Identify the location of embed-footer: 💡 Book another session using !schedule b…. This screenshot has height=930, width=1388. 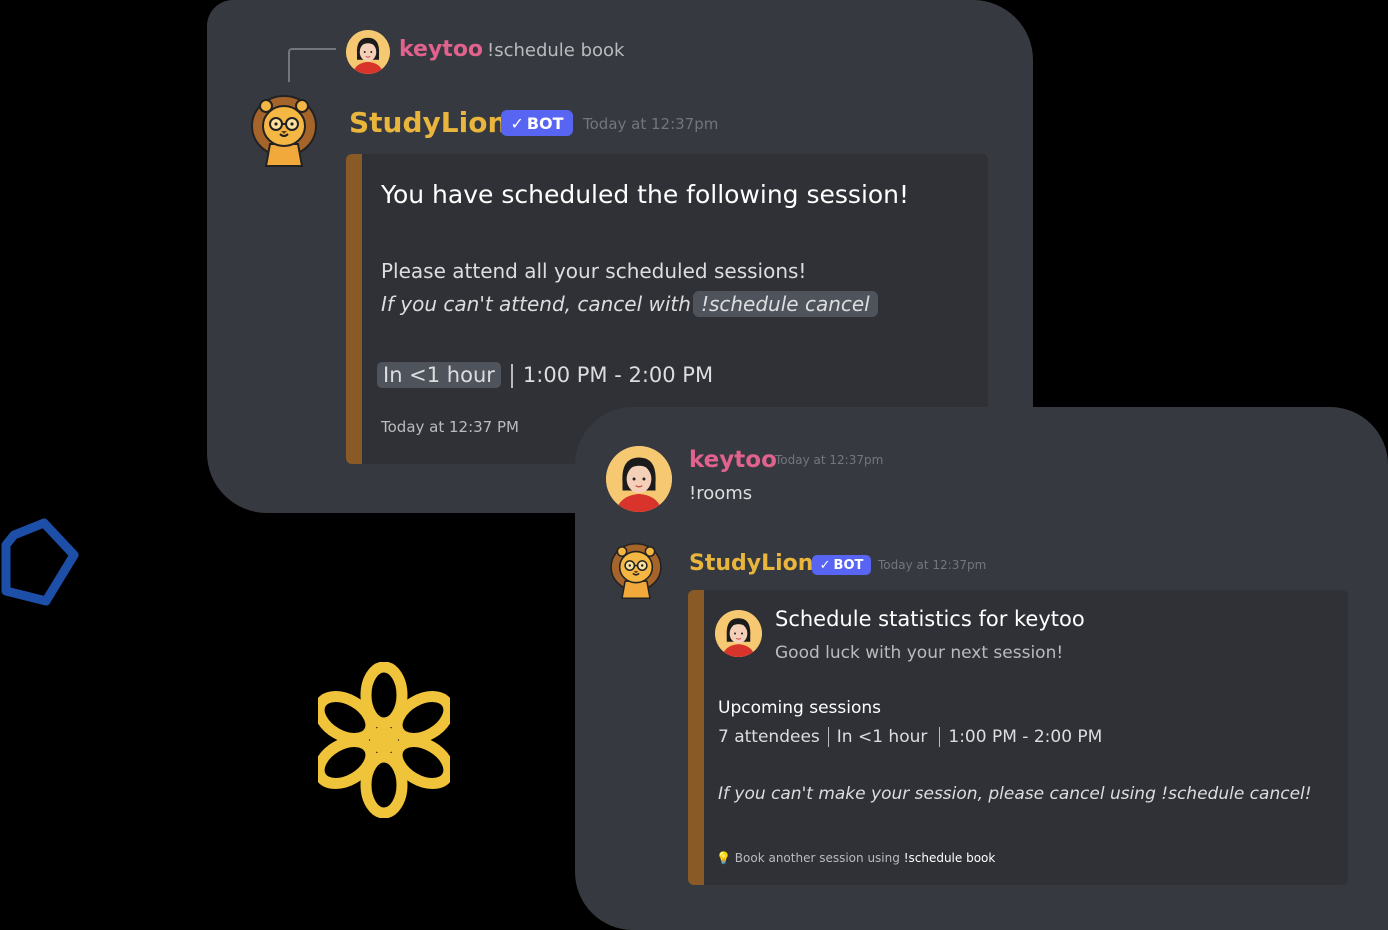
(855, 858).